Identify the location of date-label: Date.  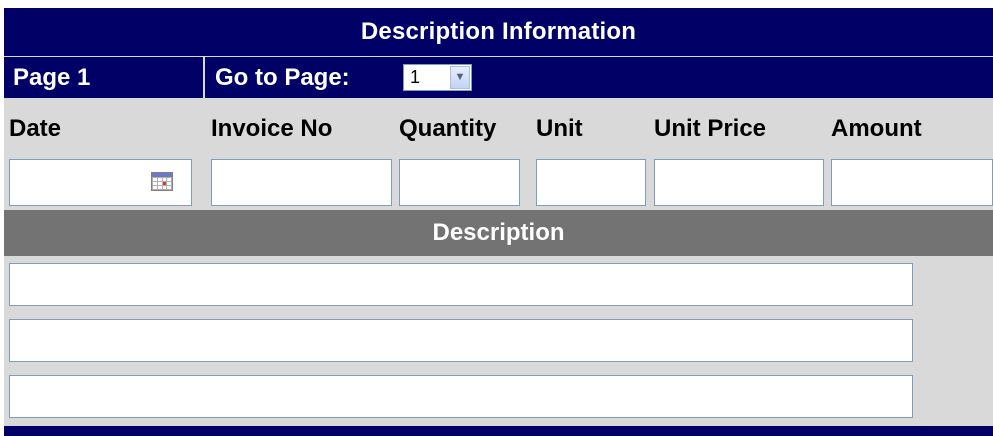
(35, 128).